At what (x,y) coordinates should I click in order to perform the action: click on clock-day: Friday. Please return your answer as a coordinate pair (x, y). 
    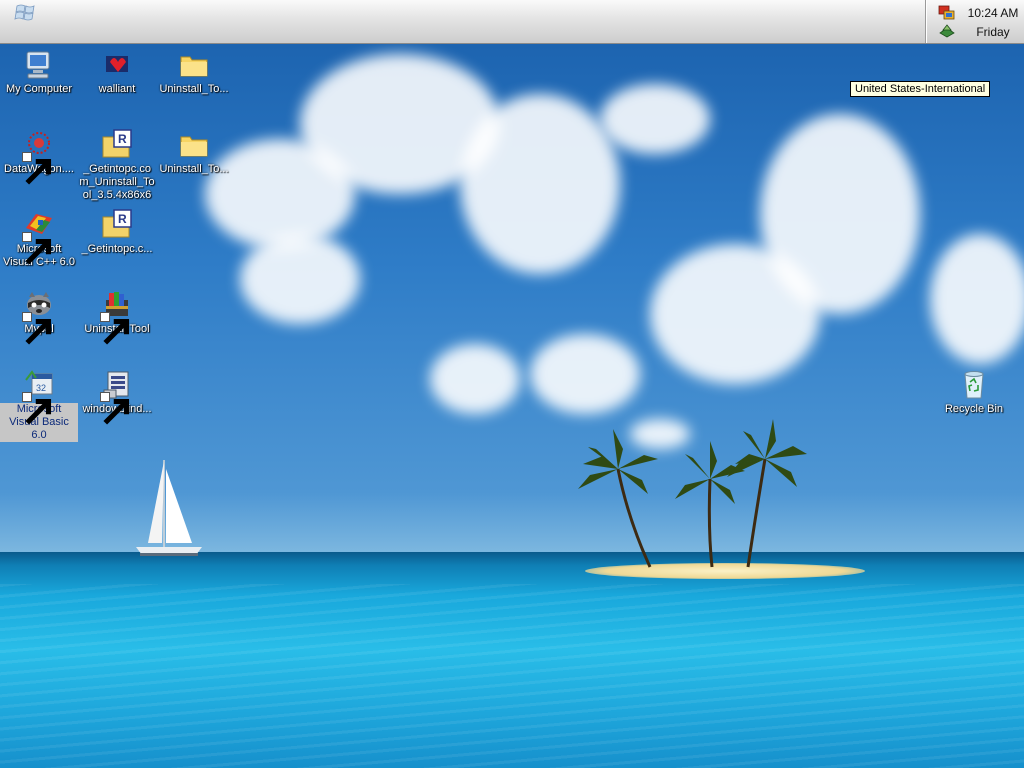
    Looking at the image, I should click on (993, 32).